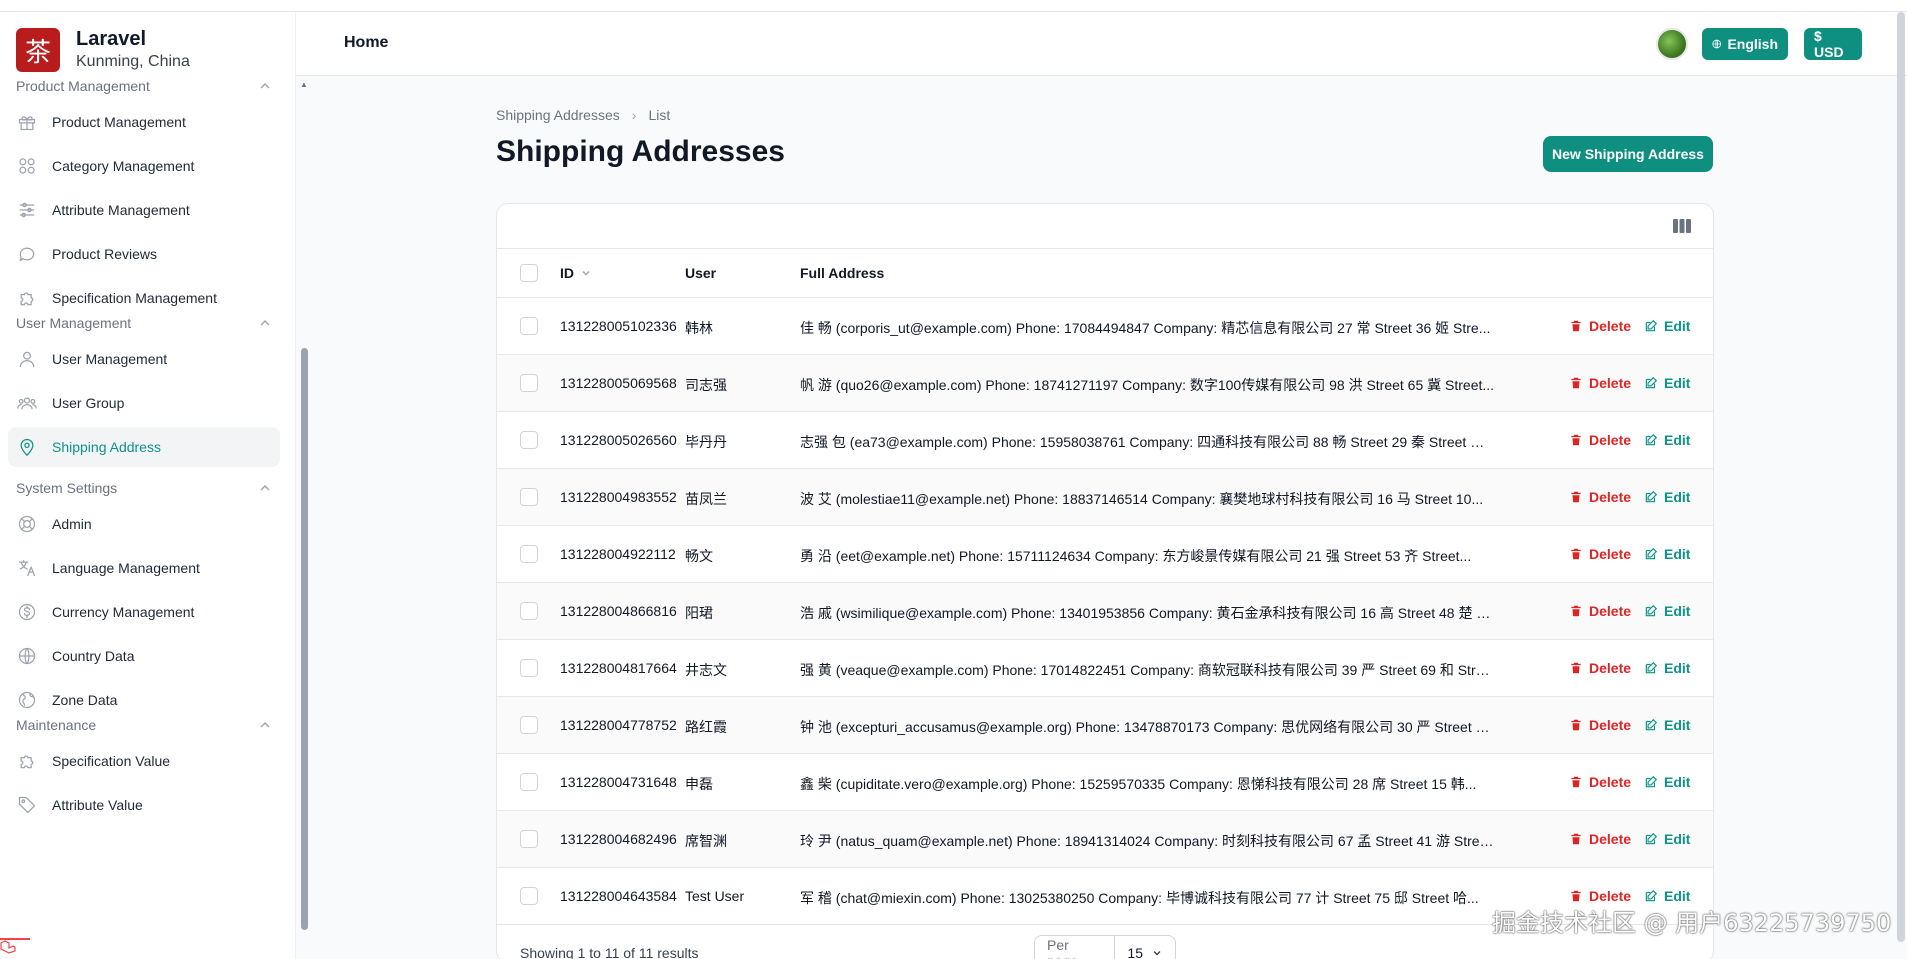  What do you see at coordinates (1105, 947) in the screenshot?
I see `per-page-select: Per page 15` at bounding box center [1105, 947].